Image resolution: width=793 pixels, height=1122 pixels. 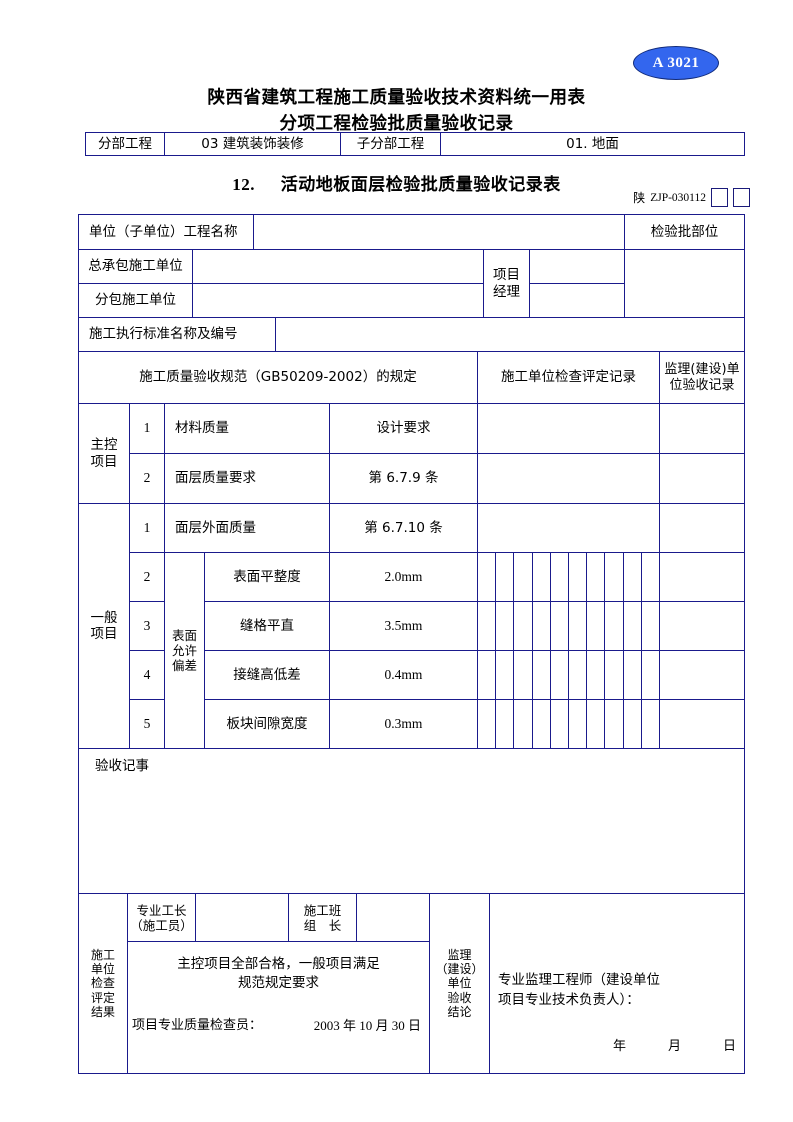 What do you see at coordinates (523, 626) in the screenshot?
I see `tally-cell-r3-c3` at bounding box center [523, 626].